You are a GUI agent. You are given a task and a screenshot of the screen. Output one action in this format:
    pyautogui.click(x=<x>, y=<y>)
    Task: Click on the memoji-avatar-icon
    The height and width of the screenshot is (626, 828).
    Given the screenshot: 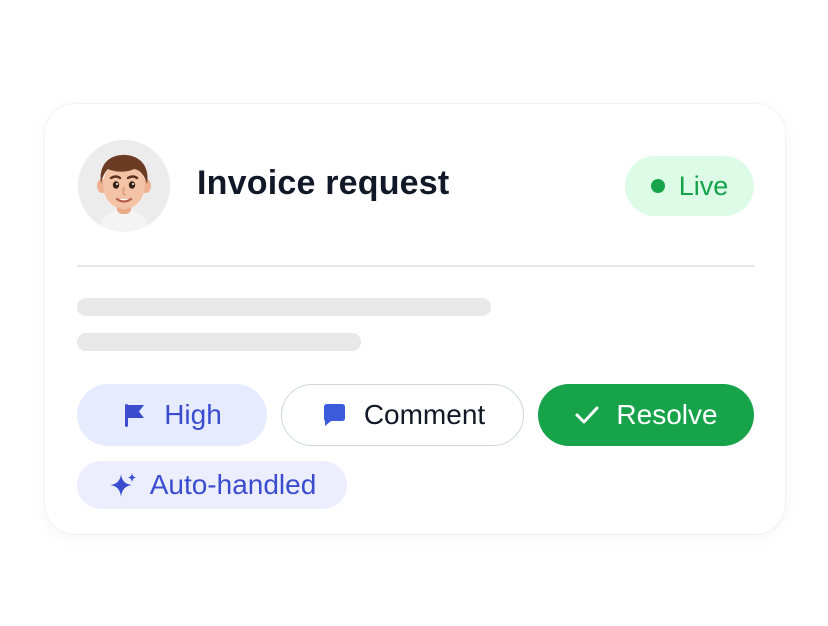 What is the action you would take?
    pyautogui.click(x=124, y=186)
    